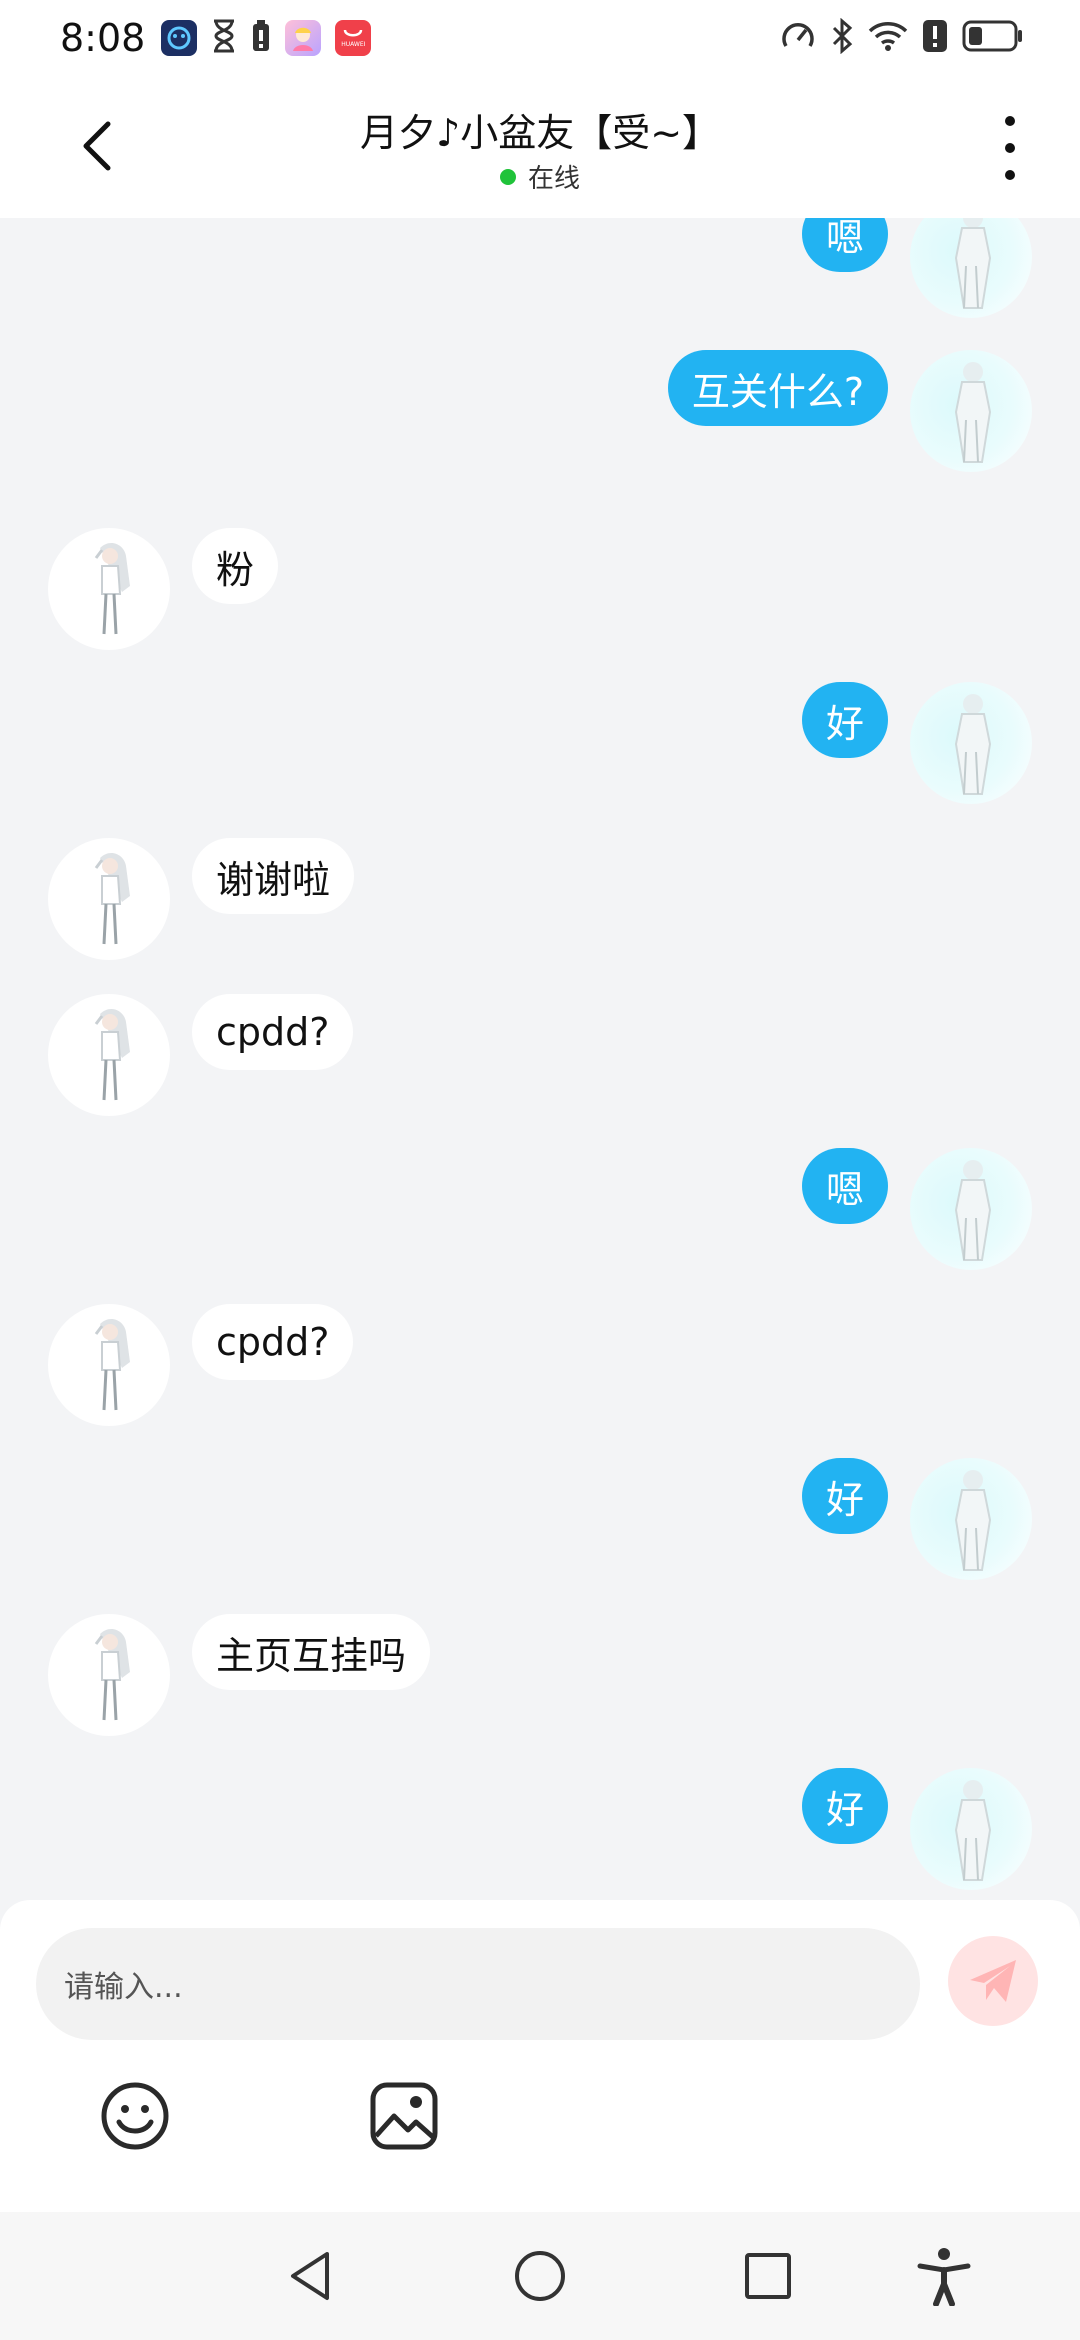 The width and height of the screenshot is (1080, 2340). I want to click on nav-back-button, so click(310, 2276).